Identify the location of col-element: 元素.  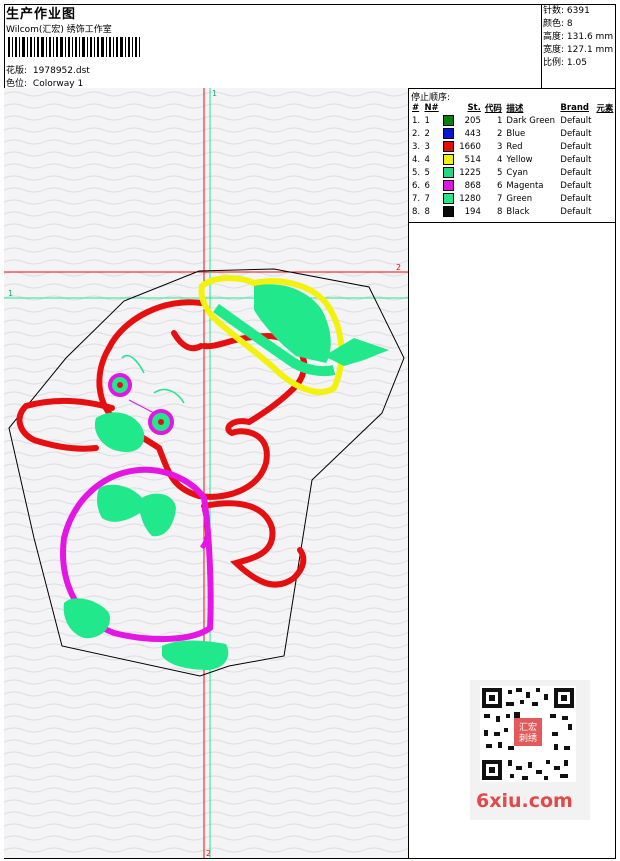
(605, 108).